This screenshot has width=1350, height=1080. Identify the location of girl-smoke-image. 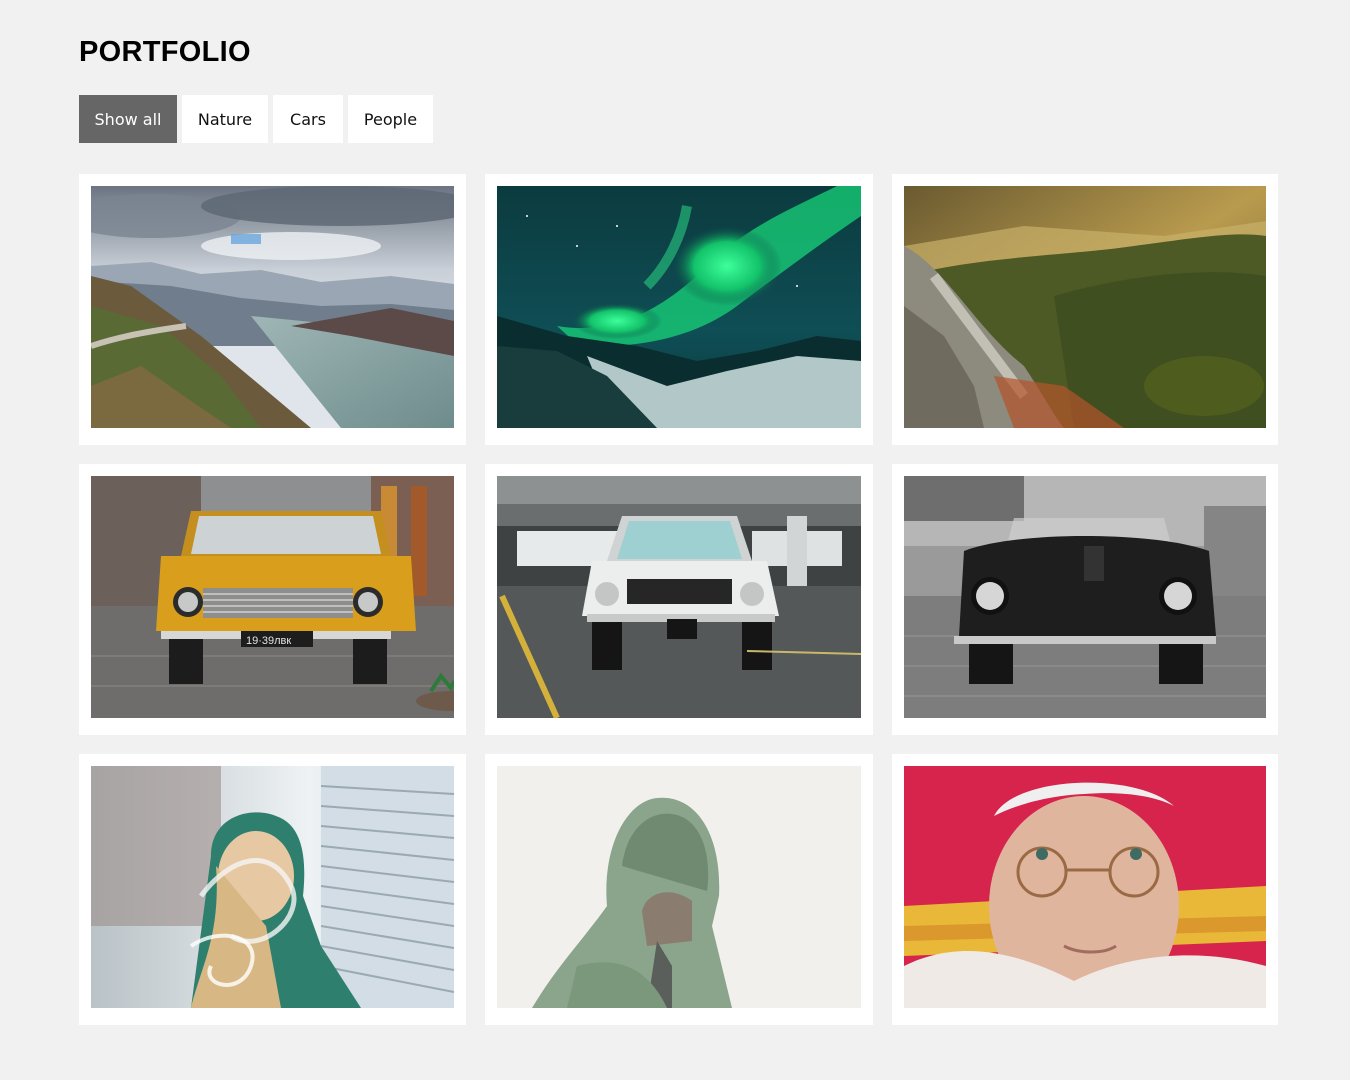
(272, 887).